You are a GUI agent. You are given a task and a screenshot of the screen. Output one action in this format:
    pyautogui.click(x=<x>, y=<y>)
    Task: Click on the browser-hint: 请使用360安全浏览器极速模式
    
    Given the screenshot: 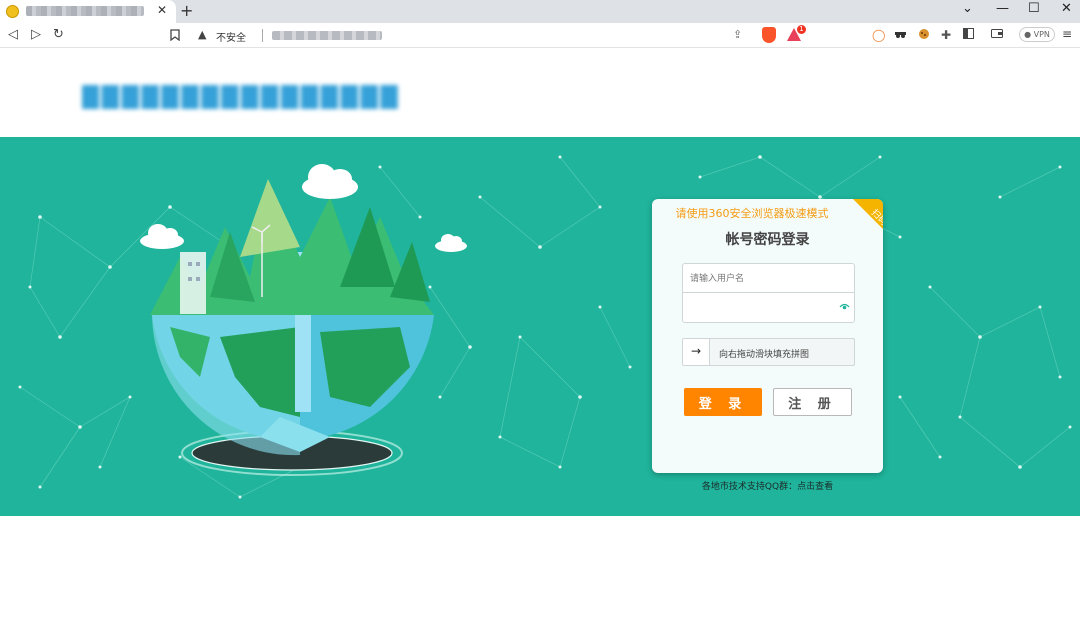 What is the action you would take?
    pyautogui.click(x=752, y=213)
    